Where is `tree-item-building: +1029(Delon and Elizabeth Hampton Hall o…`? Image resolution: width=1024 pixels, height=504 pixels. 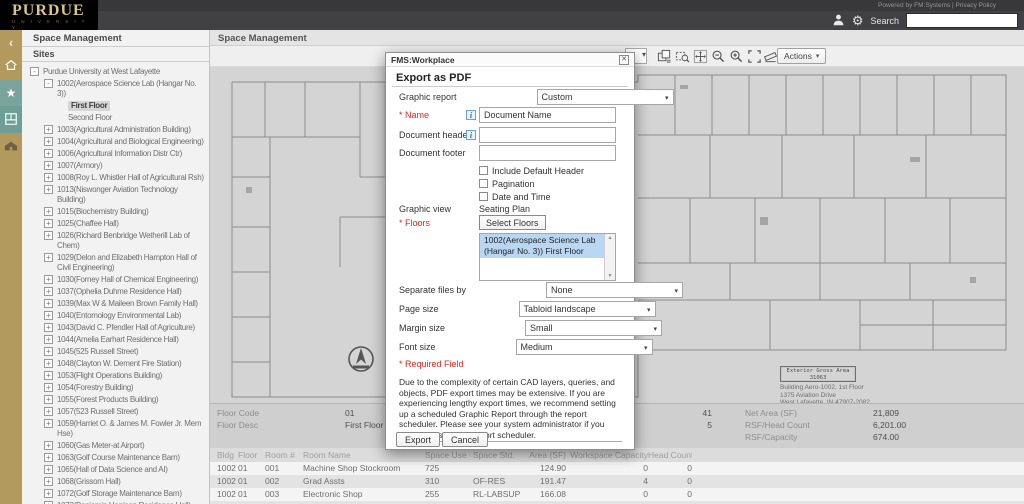
tree-item-building: +1029(Delon and Elizabeth Hampton Hall o… is located at coordinates (115, 263).